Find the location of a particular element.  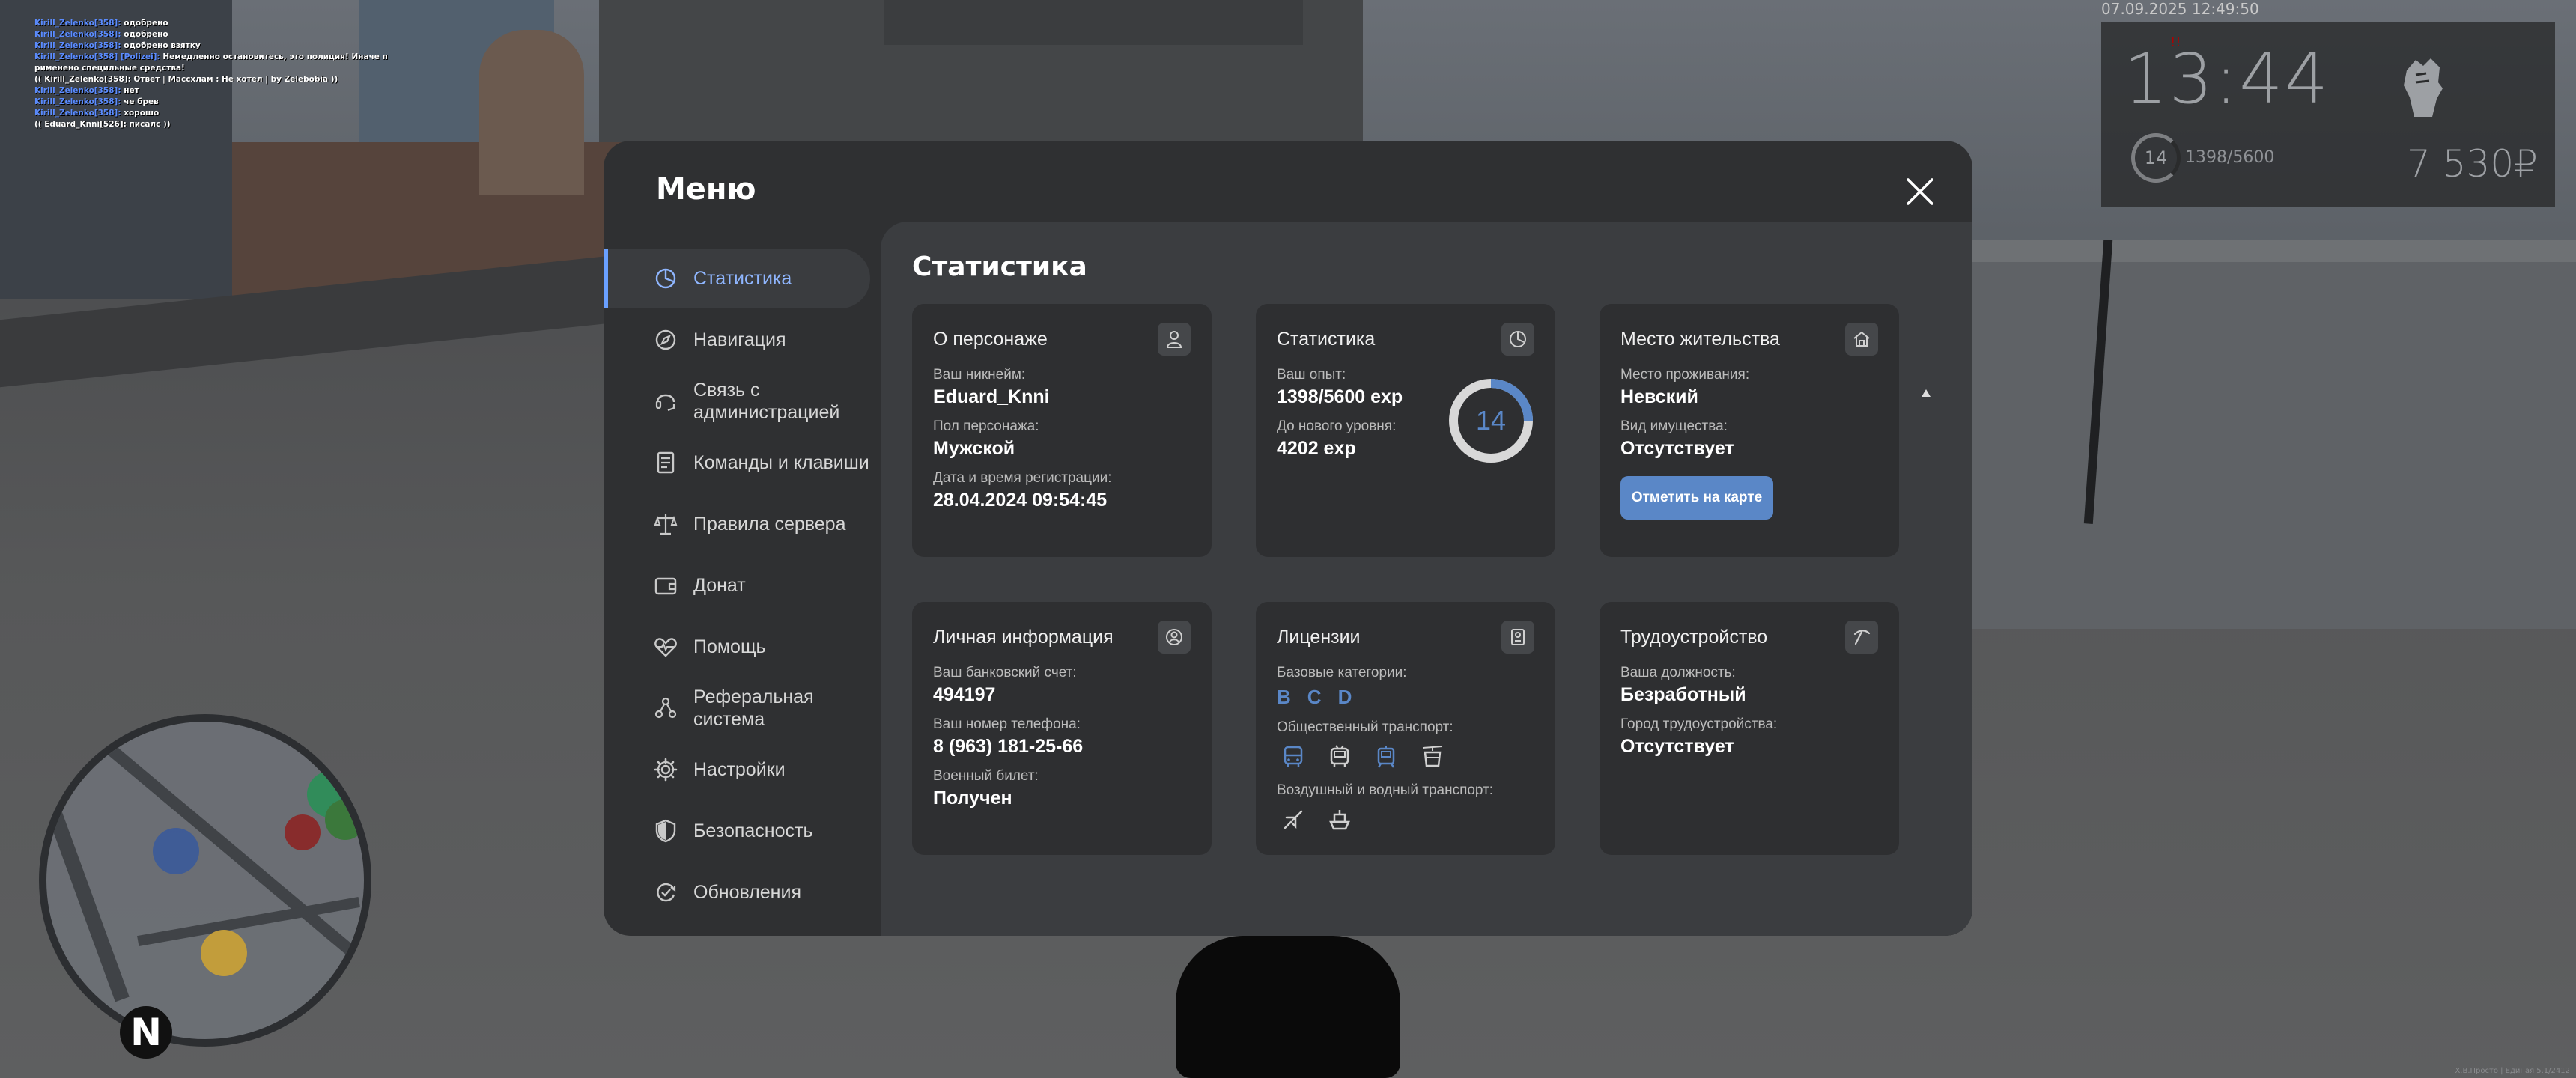

job-city-value: Отсутствует is located at coordinates (1677, 746).